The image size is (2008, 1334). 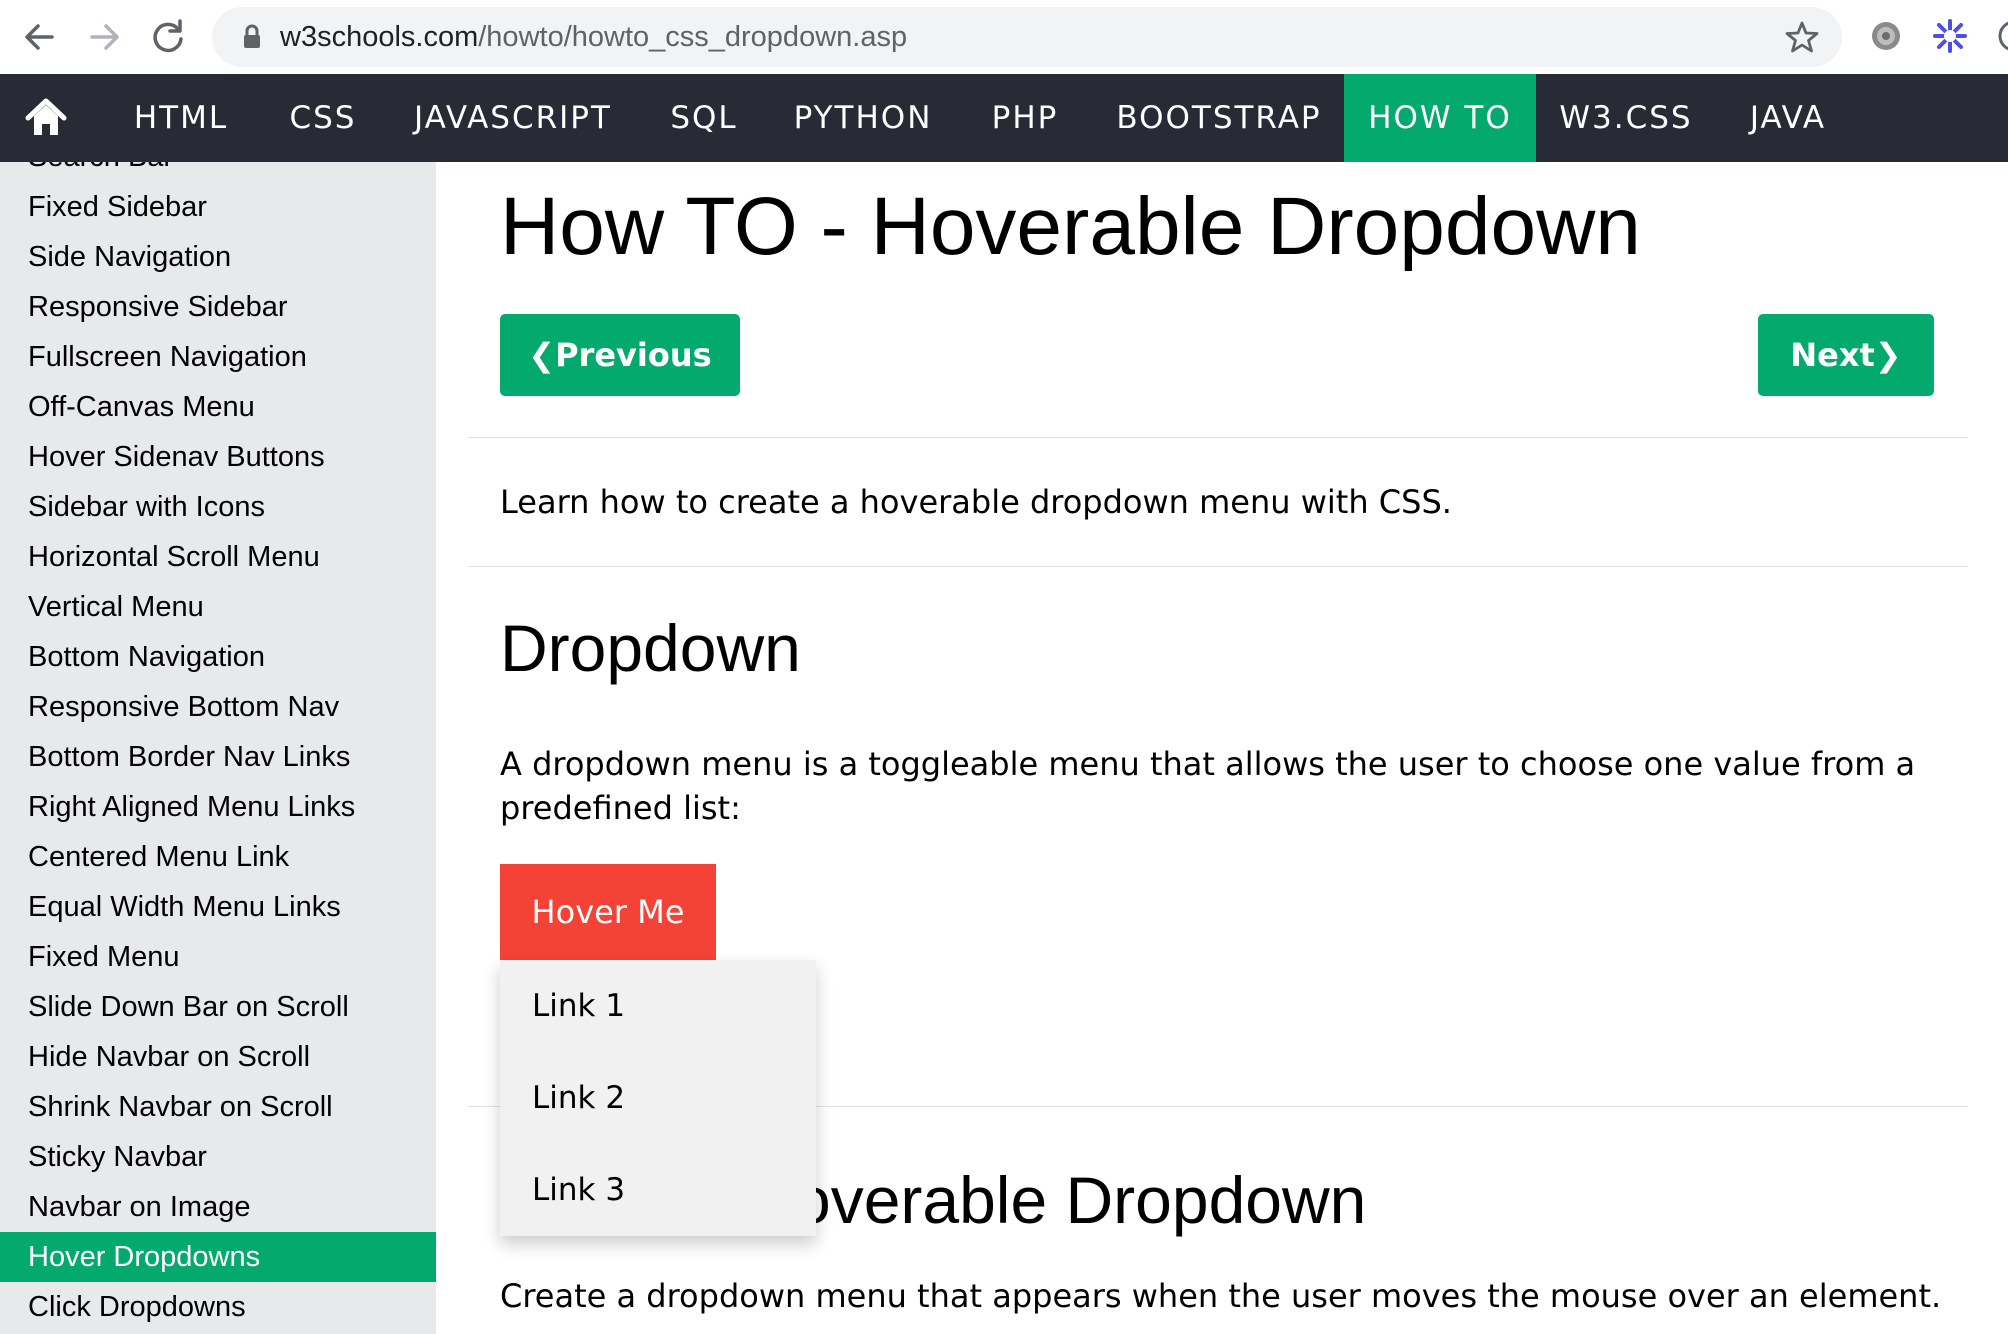 I want to click on sidebar-item: Fixed Sidebar, so click(x=218, y=207).